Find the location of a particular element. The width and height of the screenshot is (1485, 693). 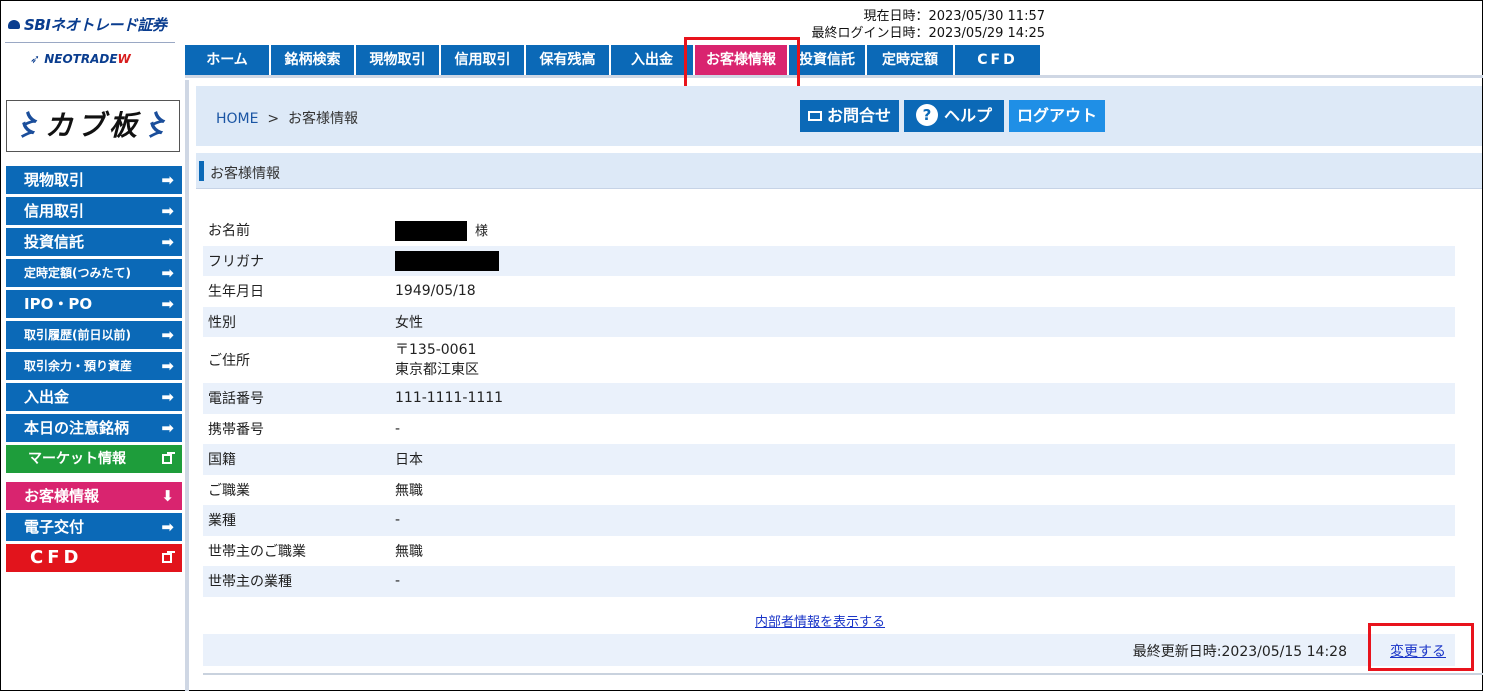

sidebar-item-margin-trading: 信用取引 ➡ is located at coordinates (94, 211).